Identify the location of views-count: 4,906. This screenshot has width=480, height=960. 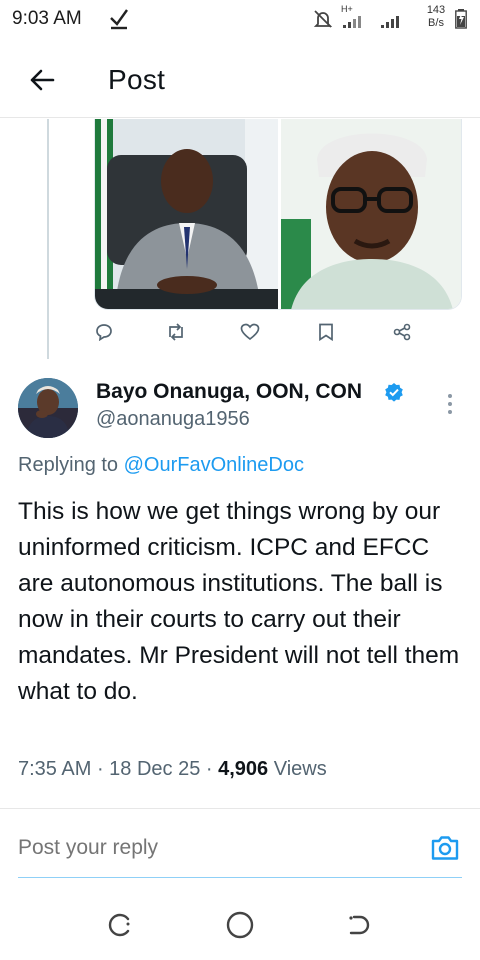
(243, 769).